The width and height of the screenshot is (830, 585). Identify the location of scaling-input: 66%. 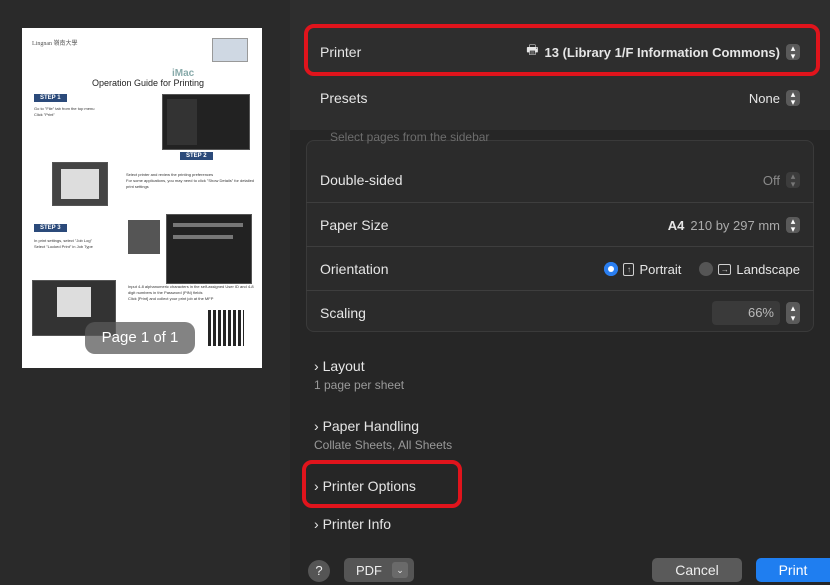
(746, 313).